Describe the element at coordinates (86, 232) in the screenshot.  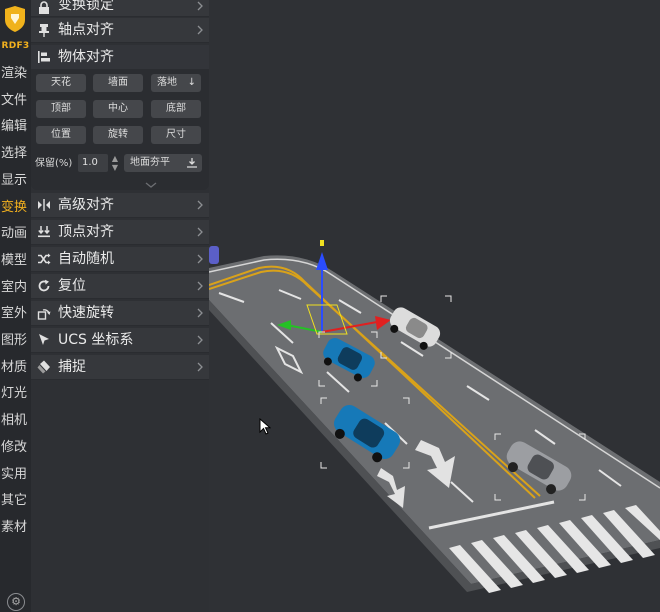
I see `section-title: 顶点对齐` at that location.